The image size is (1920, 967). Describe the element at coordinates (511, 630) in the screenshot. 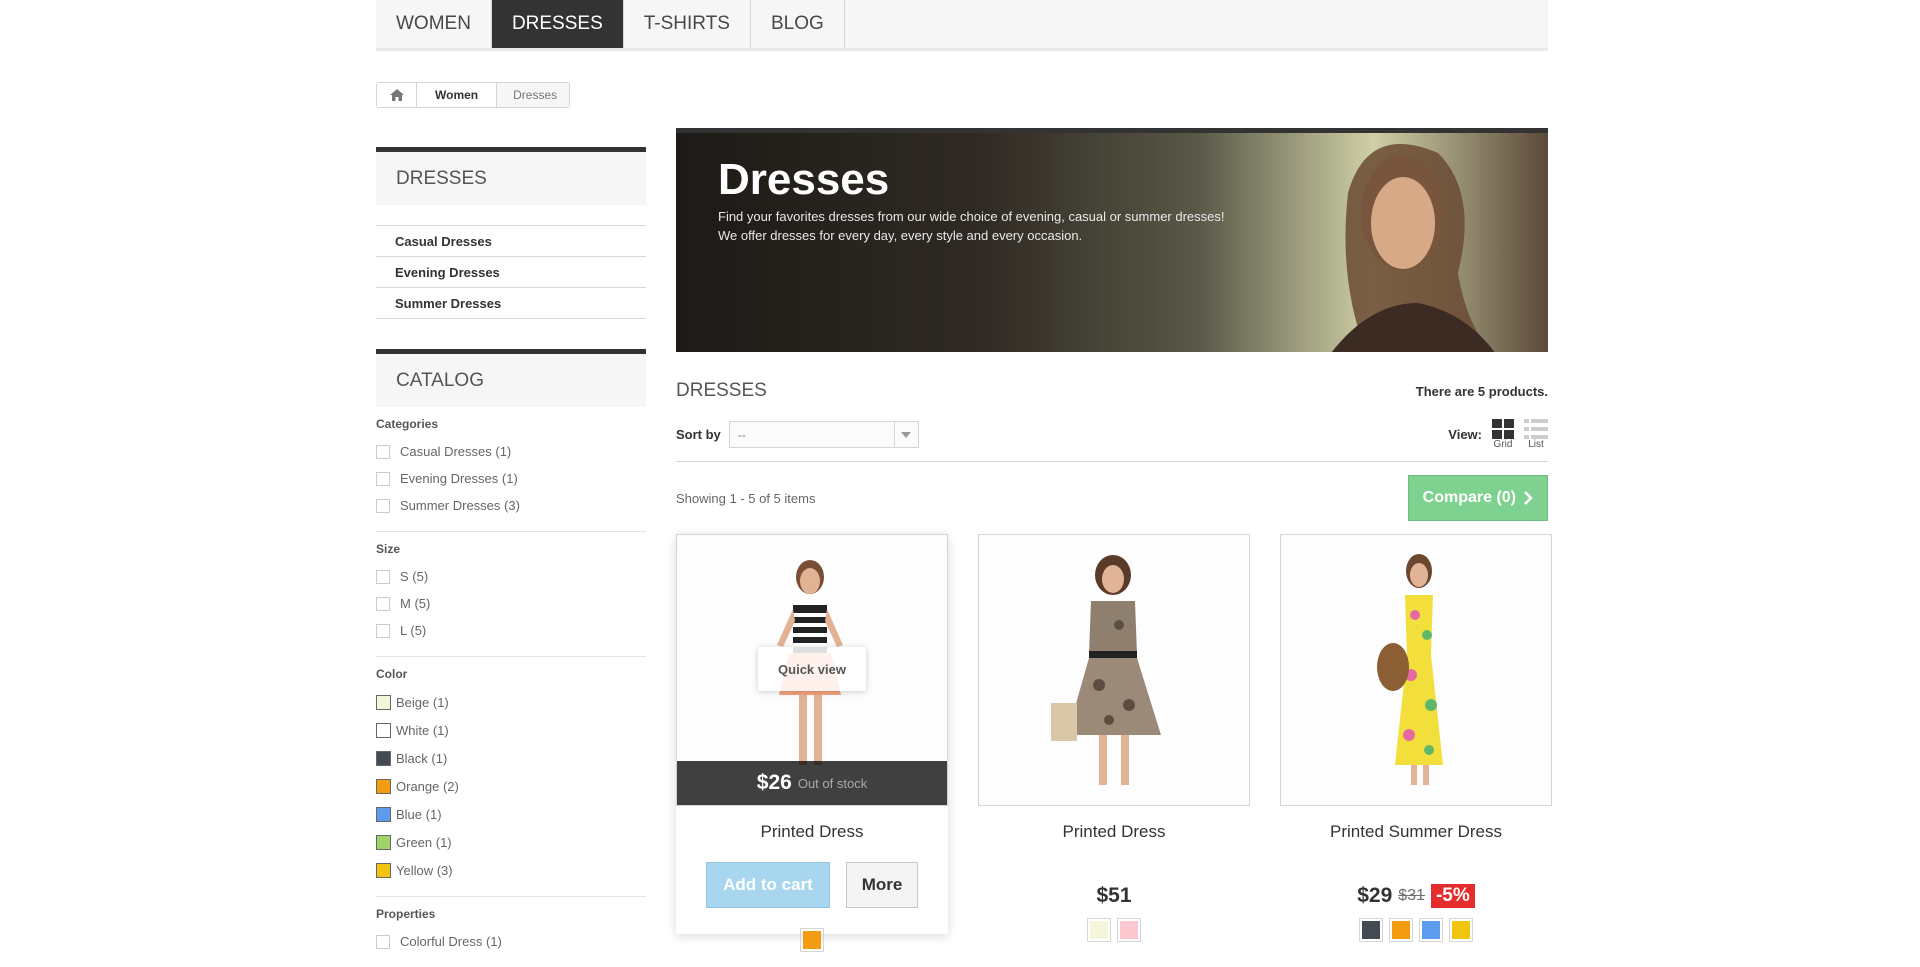

I see `filter-option: L (5)` at that location.